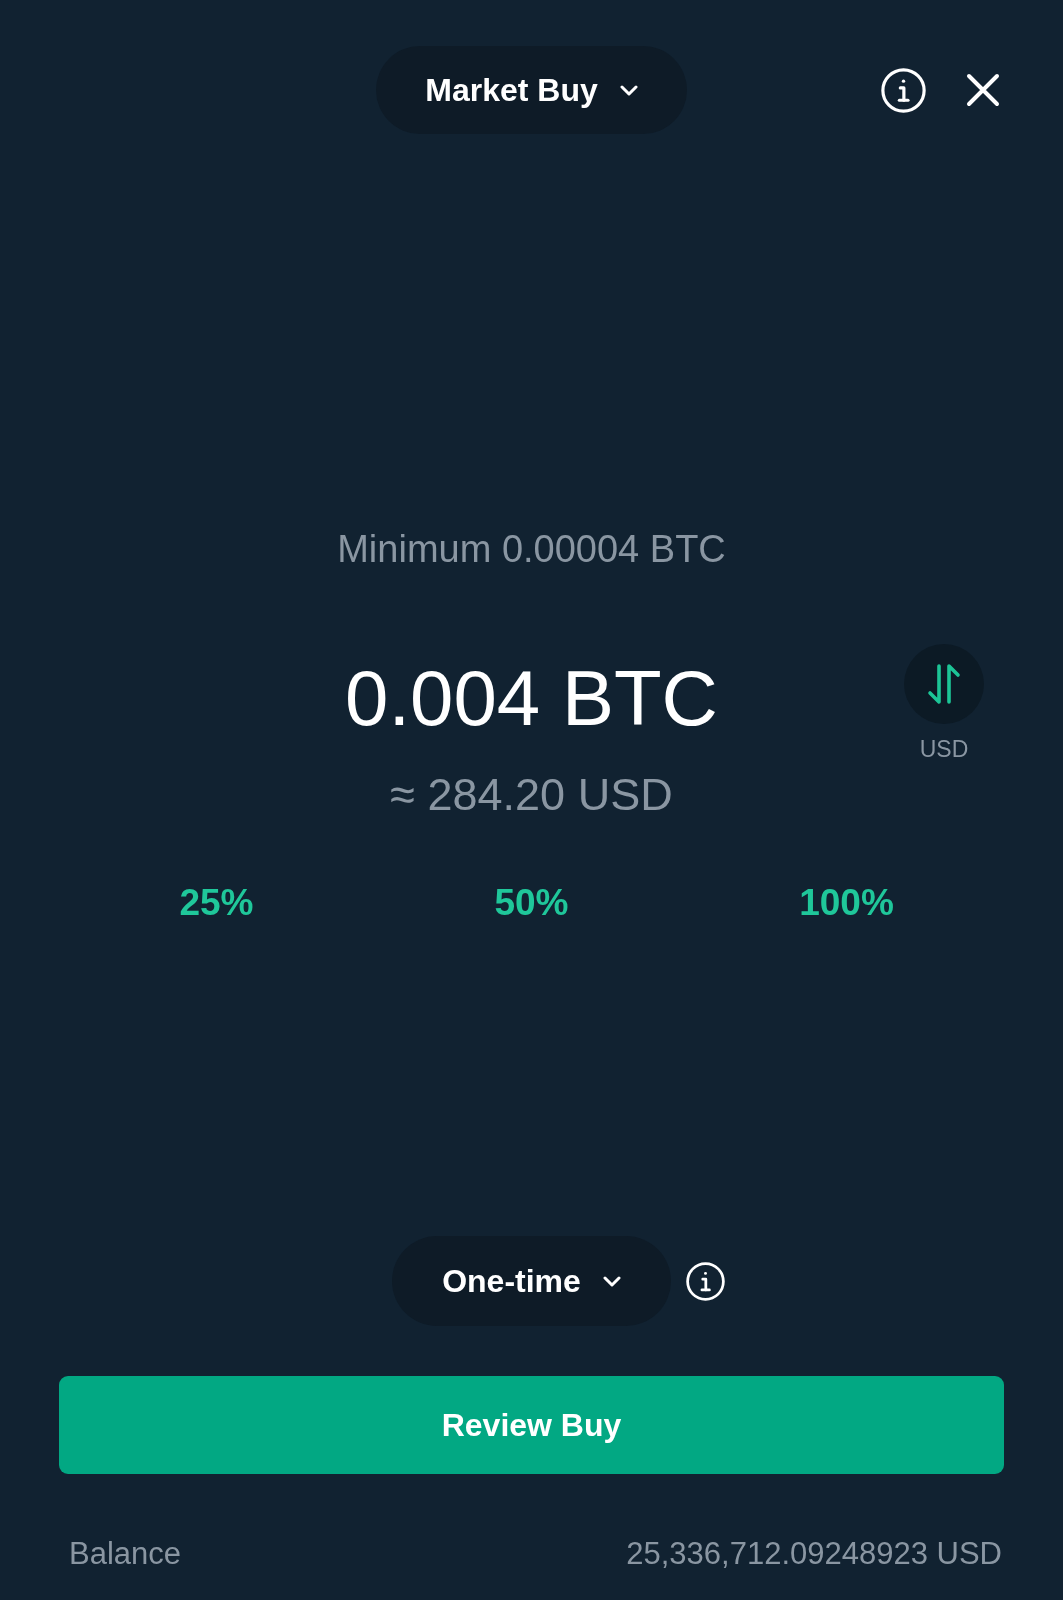 Image resolution: width=1063 pixels, height=1600 pixels. I want to click on order-type-dropdown: Market Buy, so click(531, 90).